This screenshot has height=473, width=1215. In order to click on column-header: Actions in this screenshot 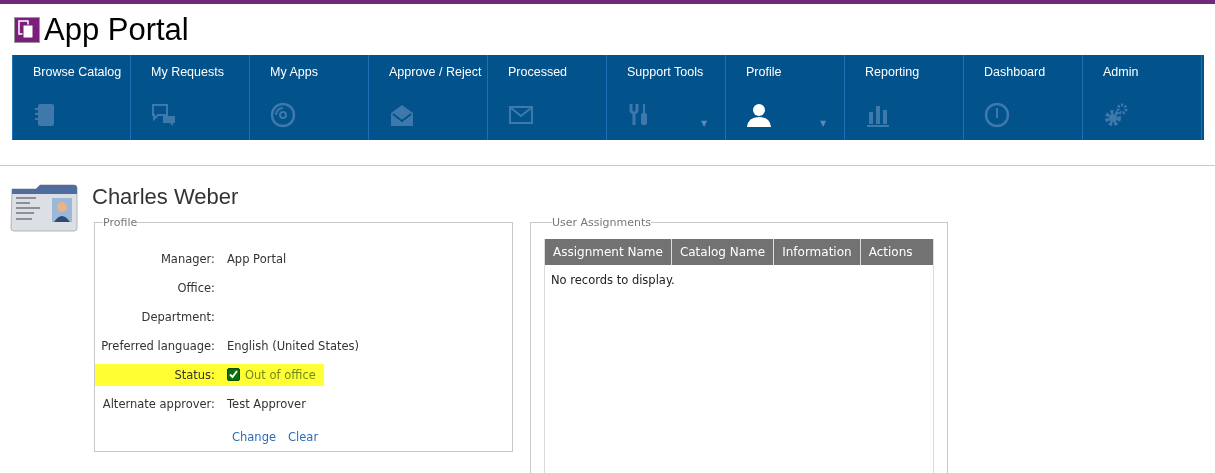, I will do `click(890, 252)`.